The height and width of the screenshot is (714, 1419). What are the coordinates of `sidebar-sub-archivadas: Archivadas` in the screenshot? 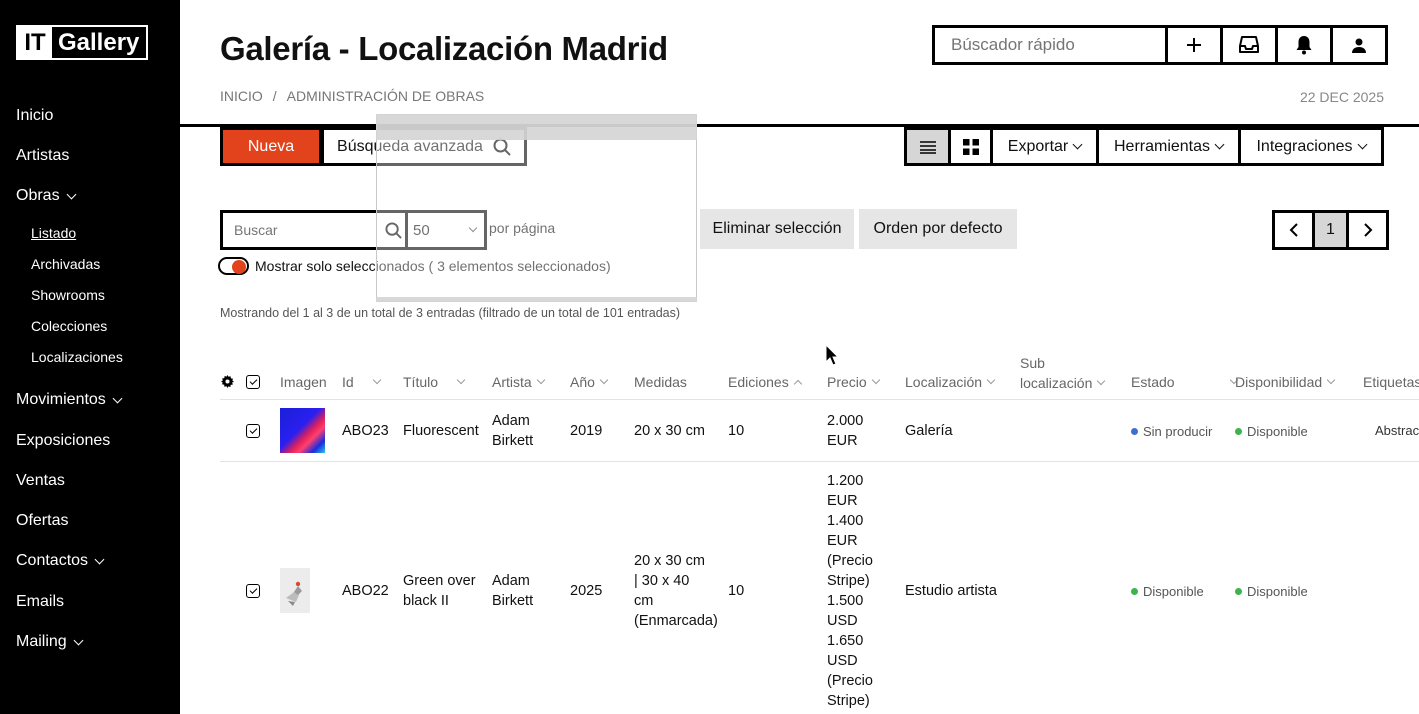 It's located at (65, 264).